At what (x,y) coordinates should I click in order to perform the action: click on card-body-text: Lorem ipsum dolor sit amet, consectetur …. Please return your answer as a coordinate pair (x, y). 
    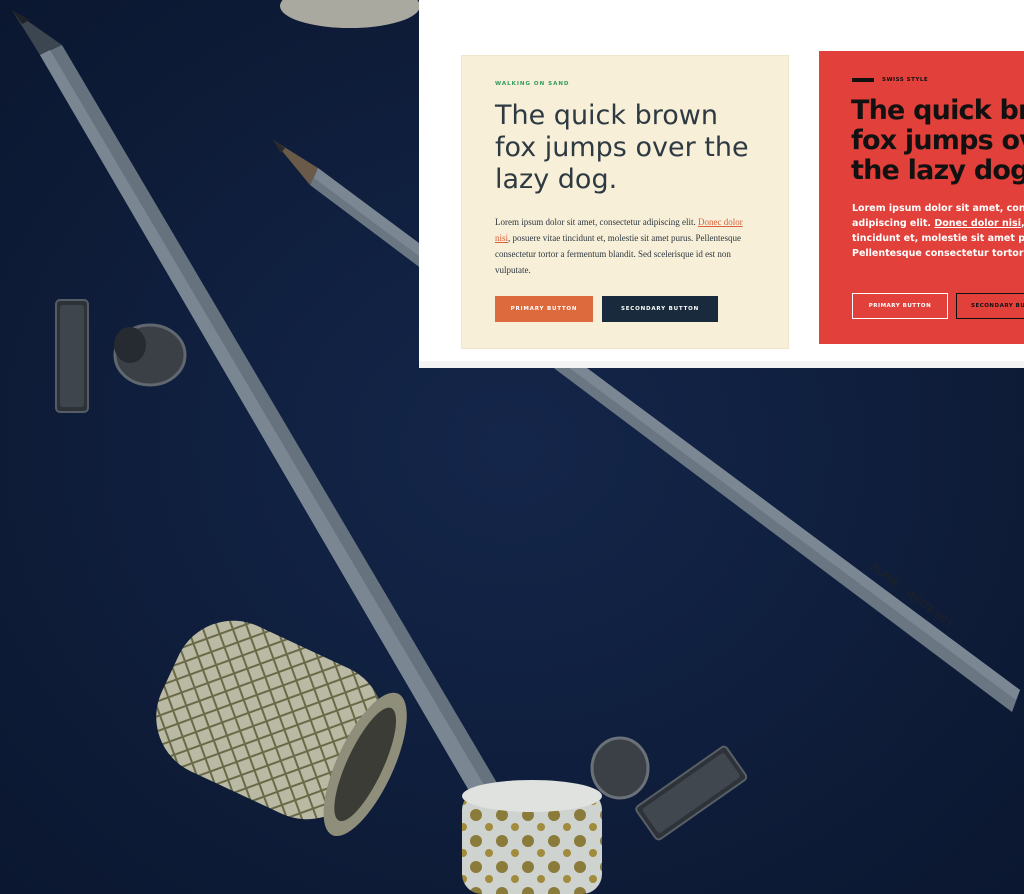
    Looking at the image, I should click on (596, 222).